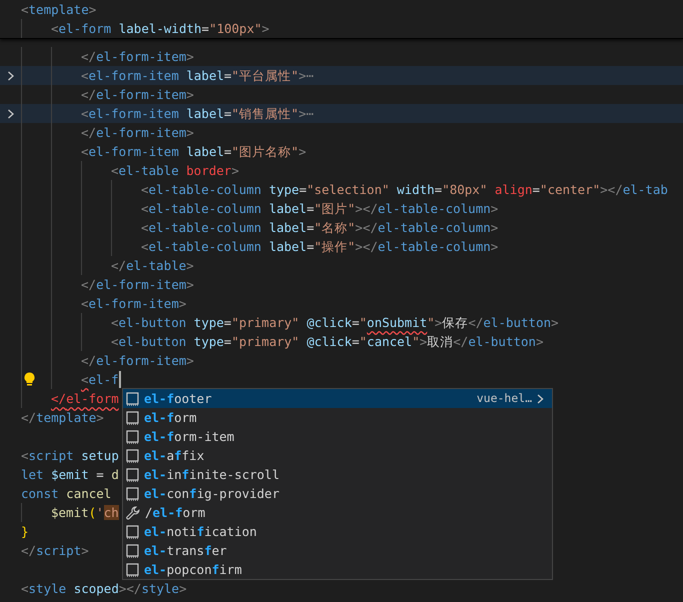 This screenshot has height=602, width=683. What do you see at coordinates (337, 436) in the screenshot?
I see `suggestion-item: el-form-item` at bounding box center [337, 436].